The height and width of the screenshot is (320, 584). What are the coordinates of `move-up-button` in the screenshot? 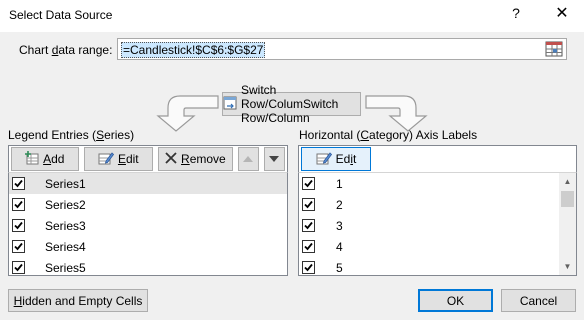 It's located at (248, 159).